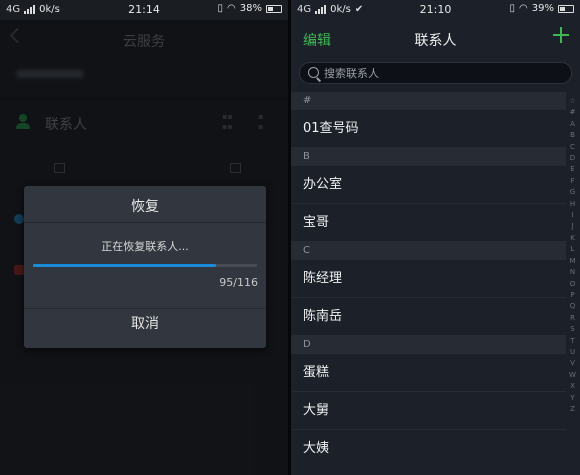 The image size is (580, 475). I want to click on battery-percent: 39%, so click(542, 8).